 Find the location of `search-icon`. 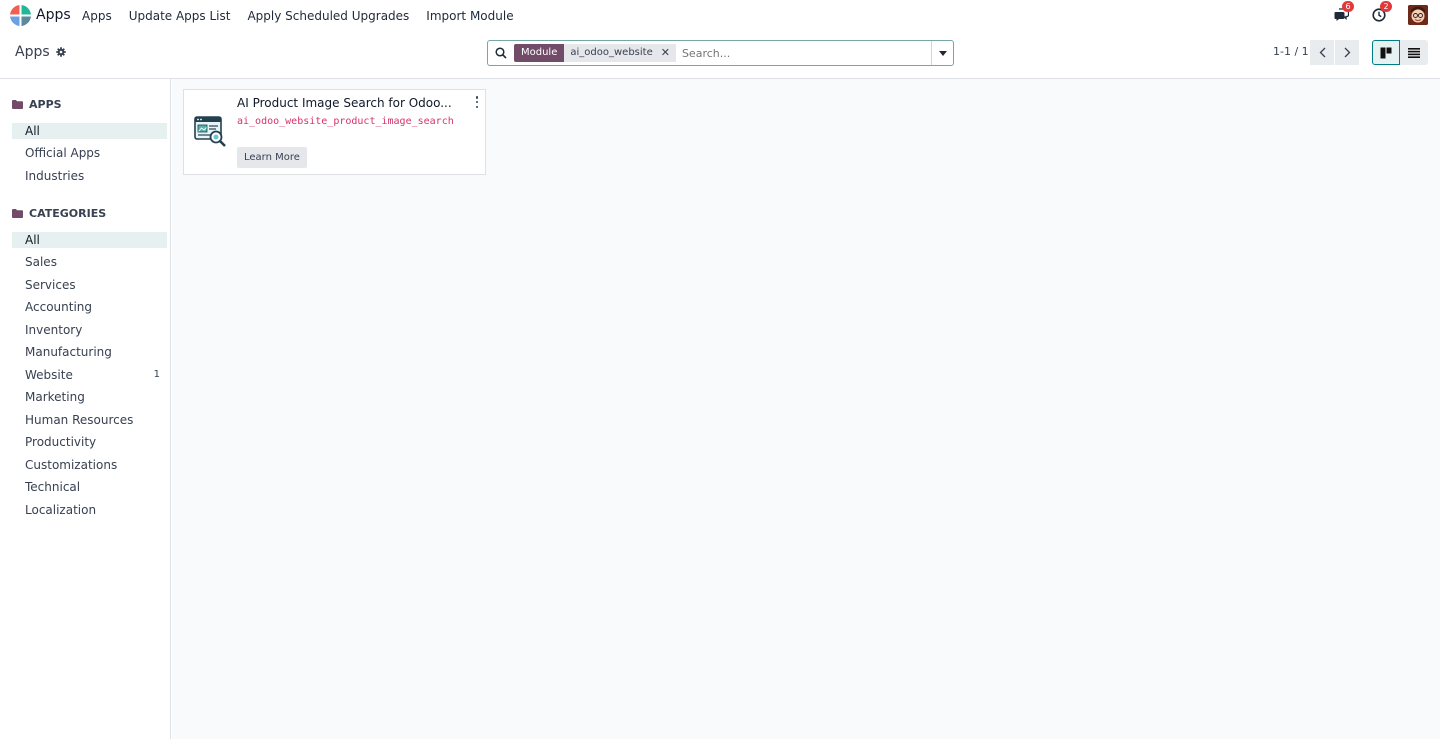

search-icon is located at coordinates (501, 53).